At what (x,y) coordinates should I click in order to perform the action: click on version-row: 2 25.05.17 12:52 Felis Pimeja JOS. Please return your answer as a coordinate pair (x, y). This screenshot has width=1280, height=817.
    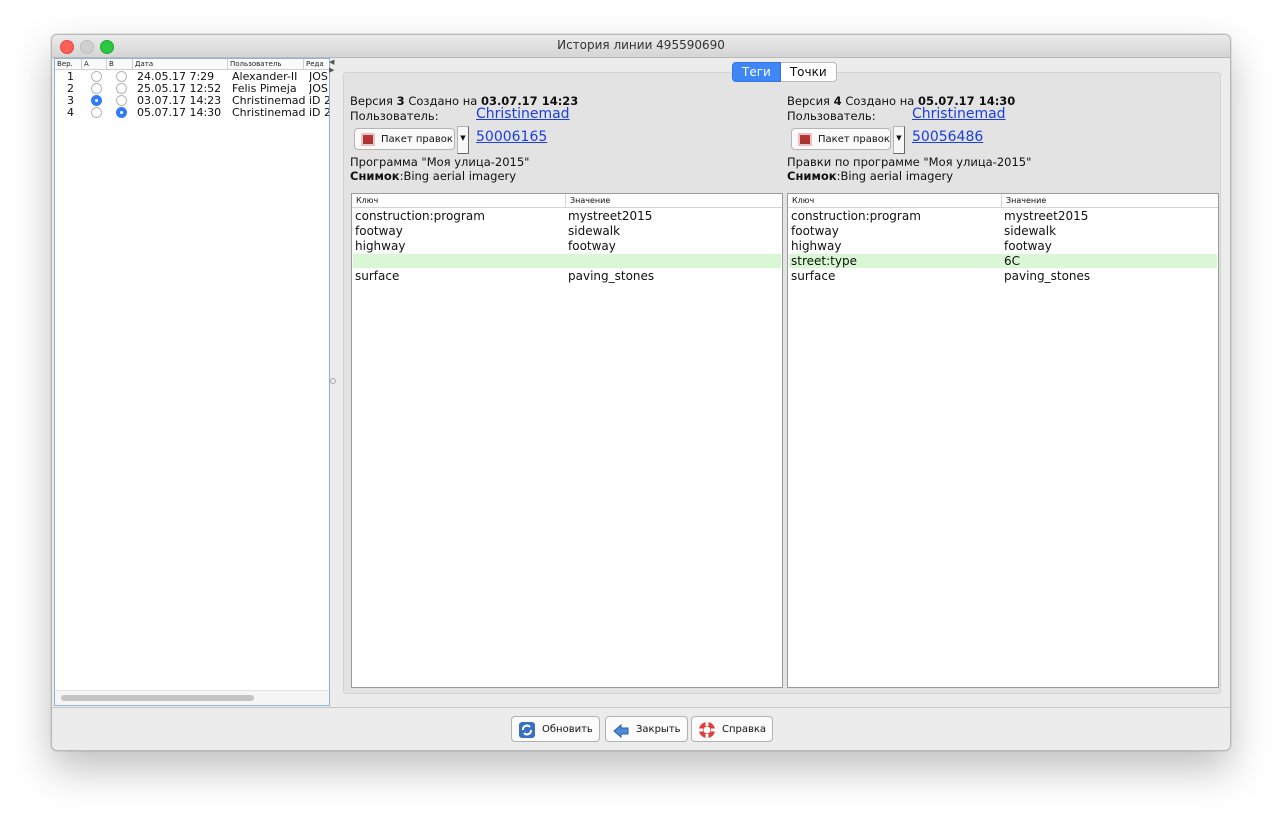
    Looking at the image, I should click on (192, 89).